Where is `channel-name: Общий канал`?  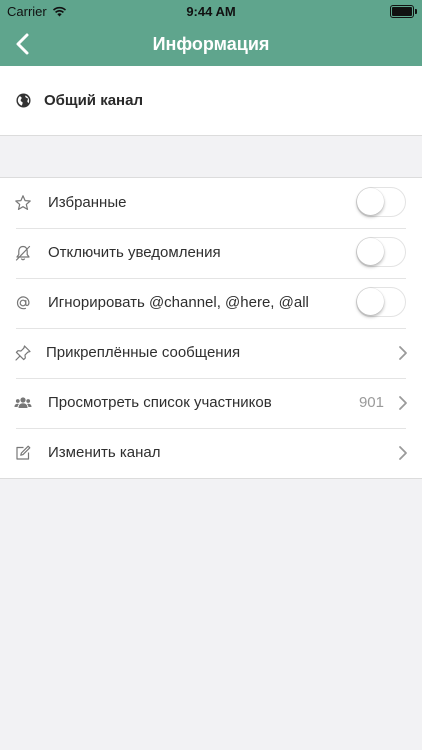 channel-name: Общий канал is located at coordinates (93, 100).